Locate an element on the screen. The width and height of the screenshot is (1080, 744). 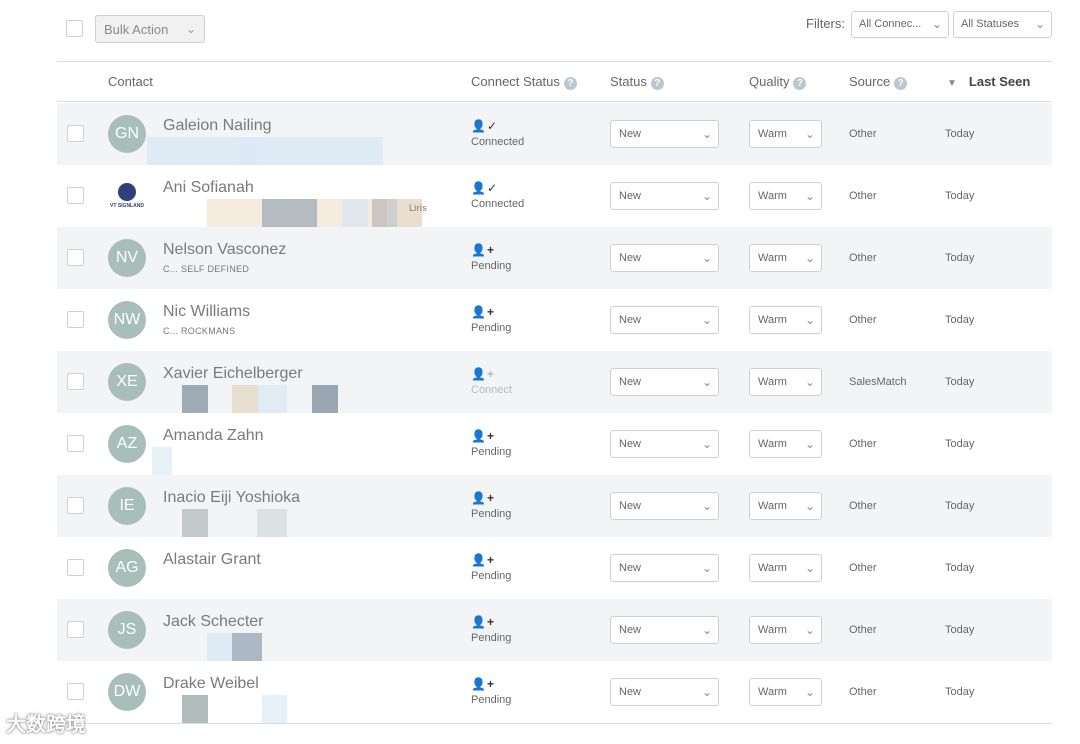
avatar: AZ is located at coordinates (127, 444).